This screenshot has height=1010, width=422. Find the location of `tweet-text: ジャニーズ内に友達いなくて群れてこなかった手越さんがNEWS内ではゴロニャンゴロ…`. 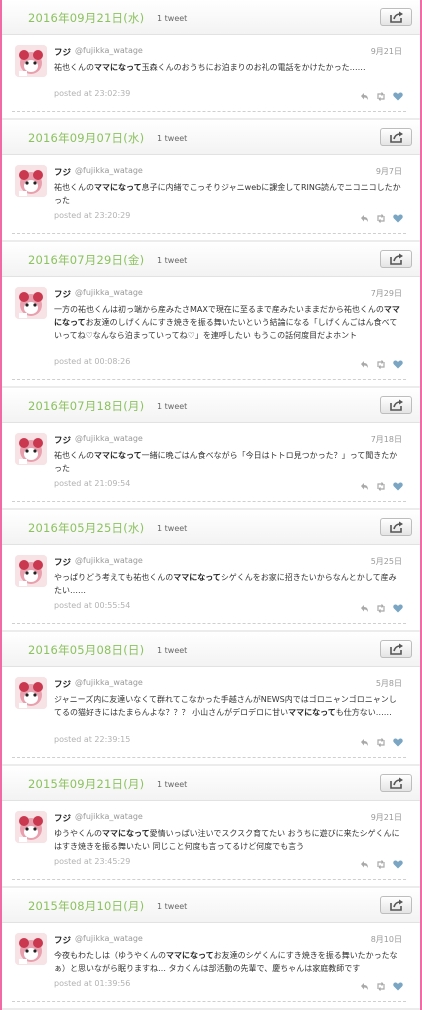

tweet-text: ジャニーズ内に友達いなくて群れてこなかった手越さんがNEWS内ではゴロニャンゴロ… is located at coordinates (225, 706).